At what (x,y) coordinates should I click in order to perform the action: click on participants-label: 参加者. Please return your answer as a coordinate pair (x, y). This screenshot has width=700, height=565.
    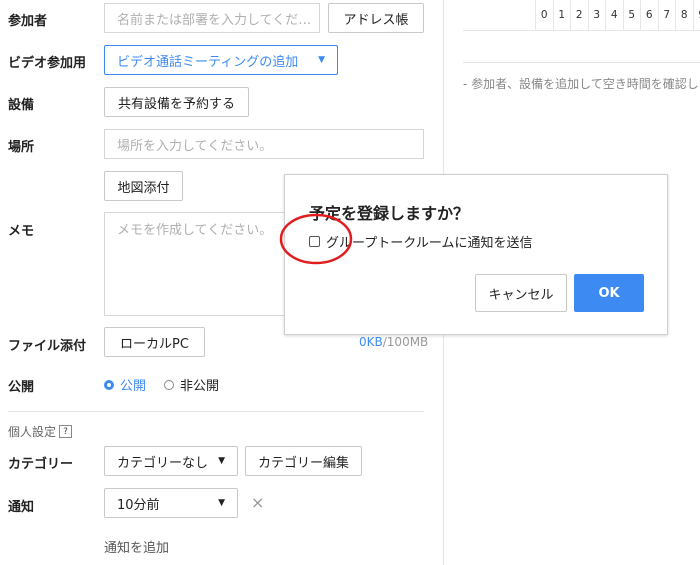
    Looking at the image, I should click on (28, 21).